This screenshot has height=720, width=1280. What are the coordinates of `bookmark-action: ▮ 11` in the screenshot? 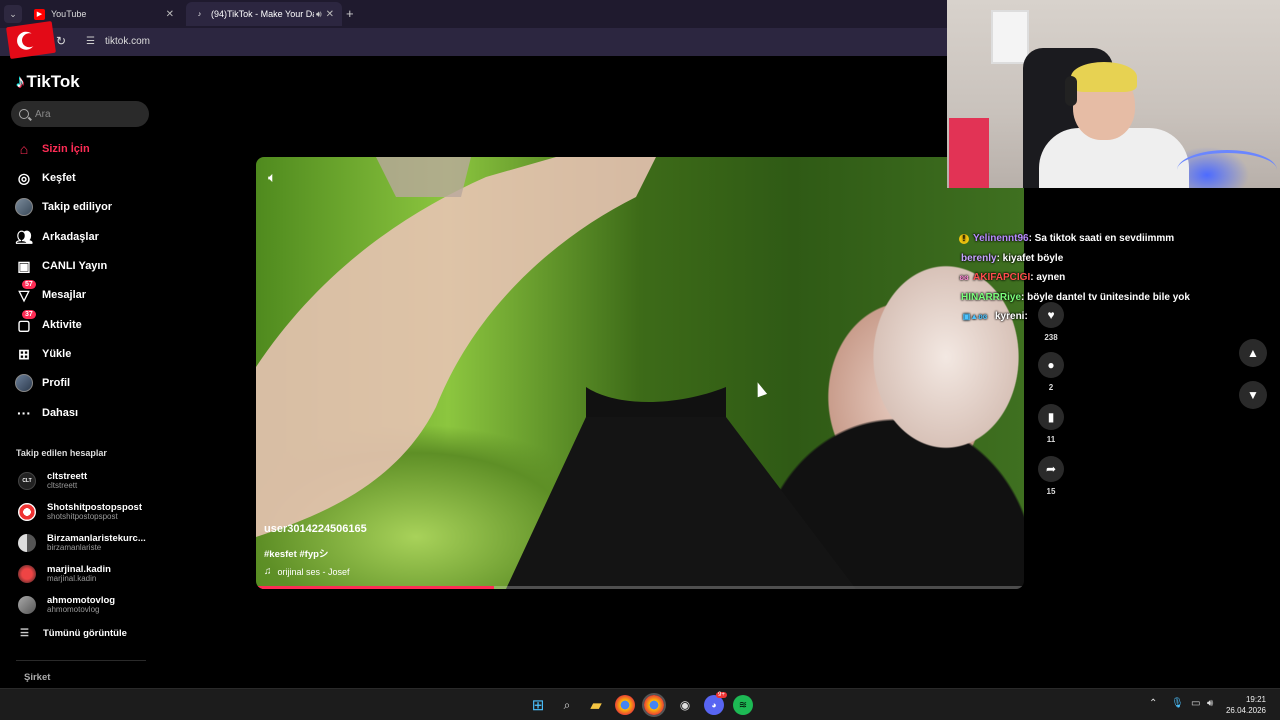 It's located at (1051, 424).